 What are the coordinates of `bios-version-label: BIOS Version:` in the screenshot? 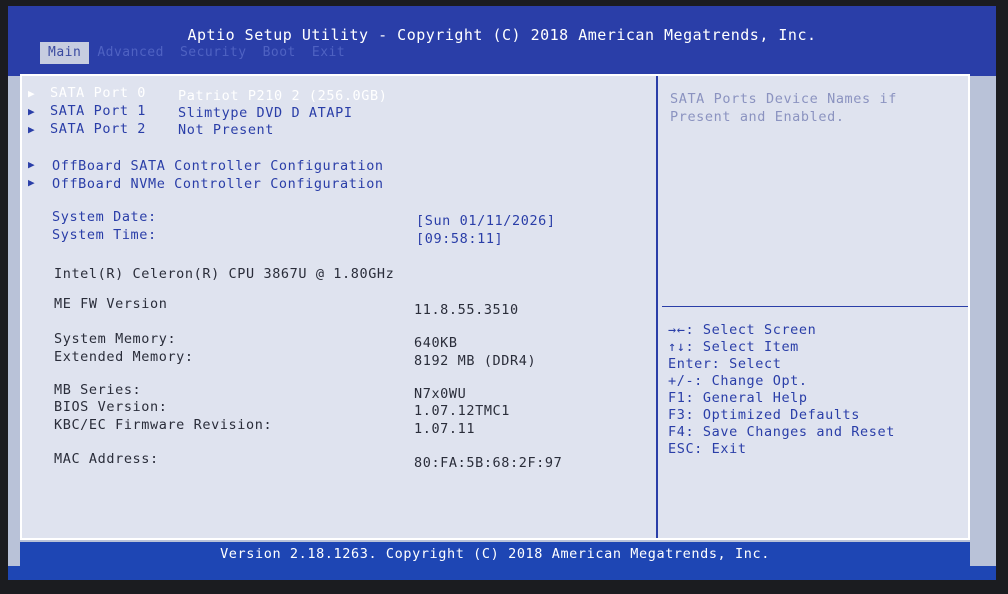 It's located at (111, 407).